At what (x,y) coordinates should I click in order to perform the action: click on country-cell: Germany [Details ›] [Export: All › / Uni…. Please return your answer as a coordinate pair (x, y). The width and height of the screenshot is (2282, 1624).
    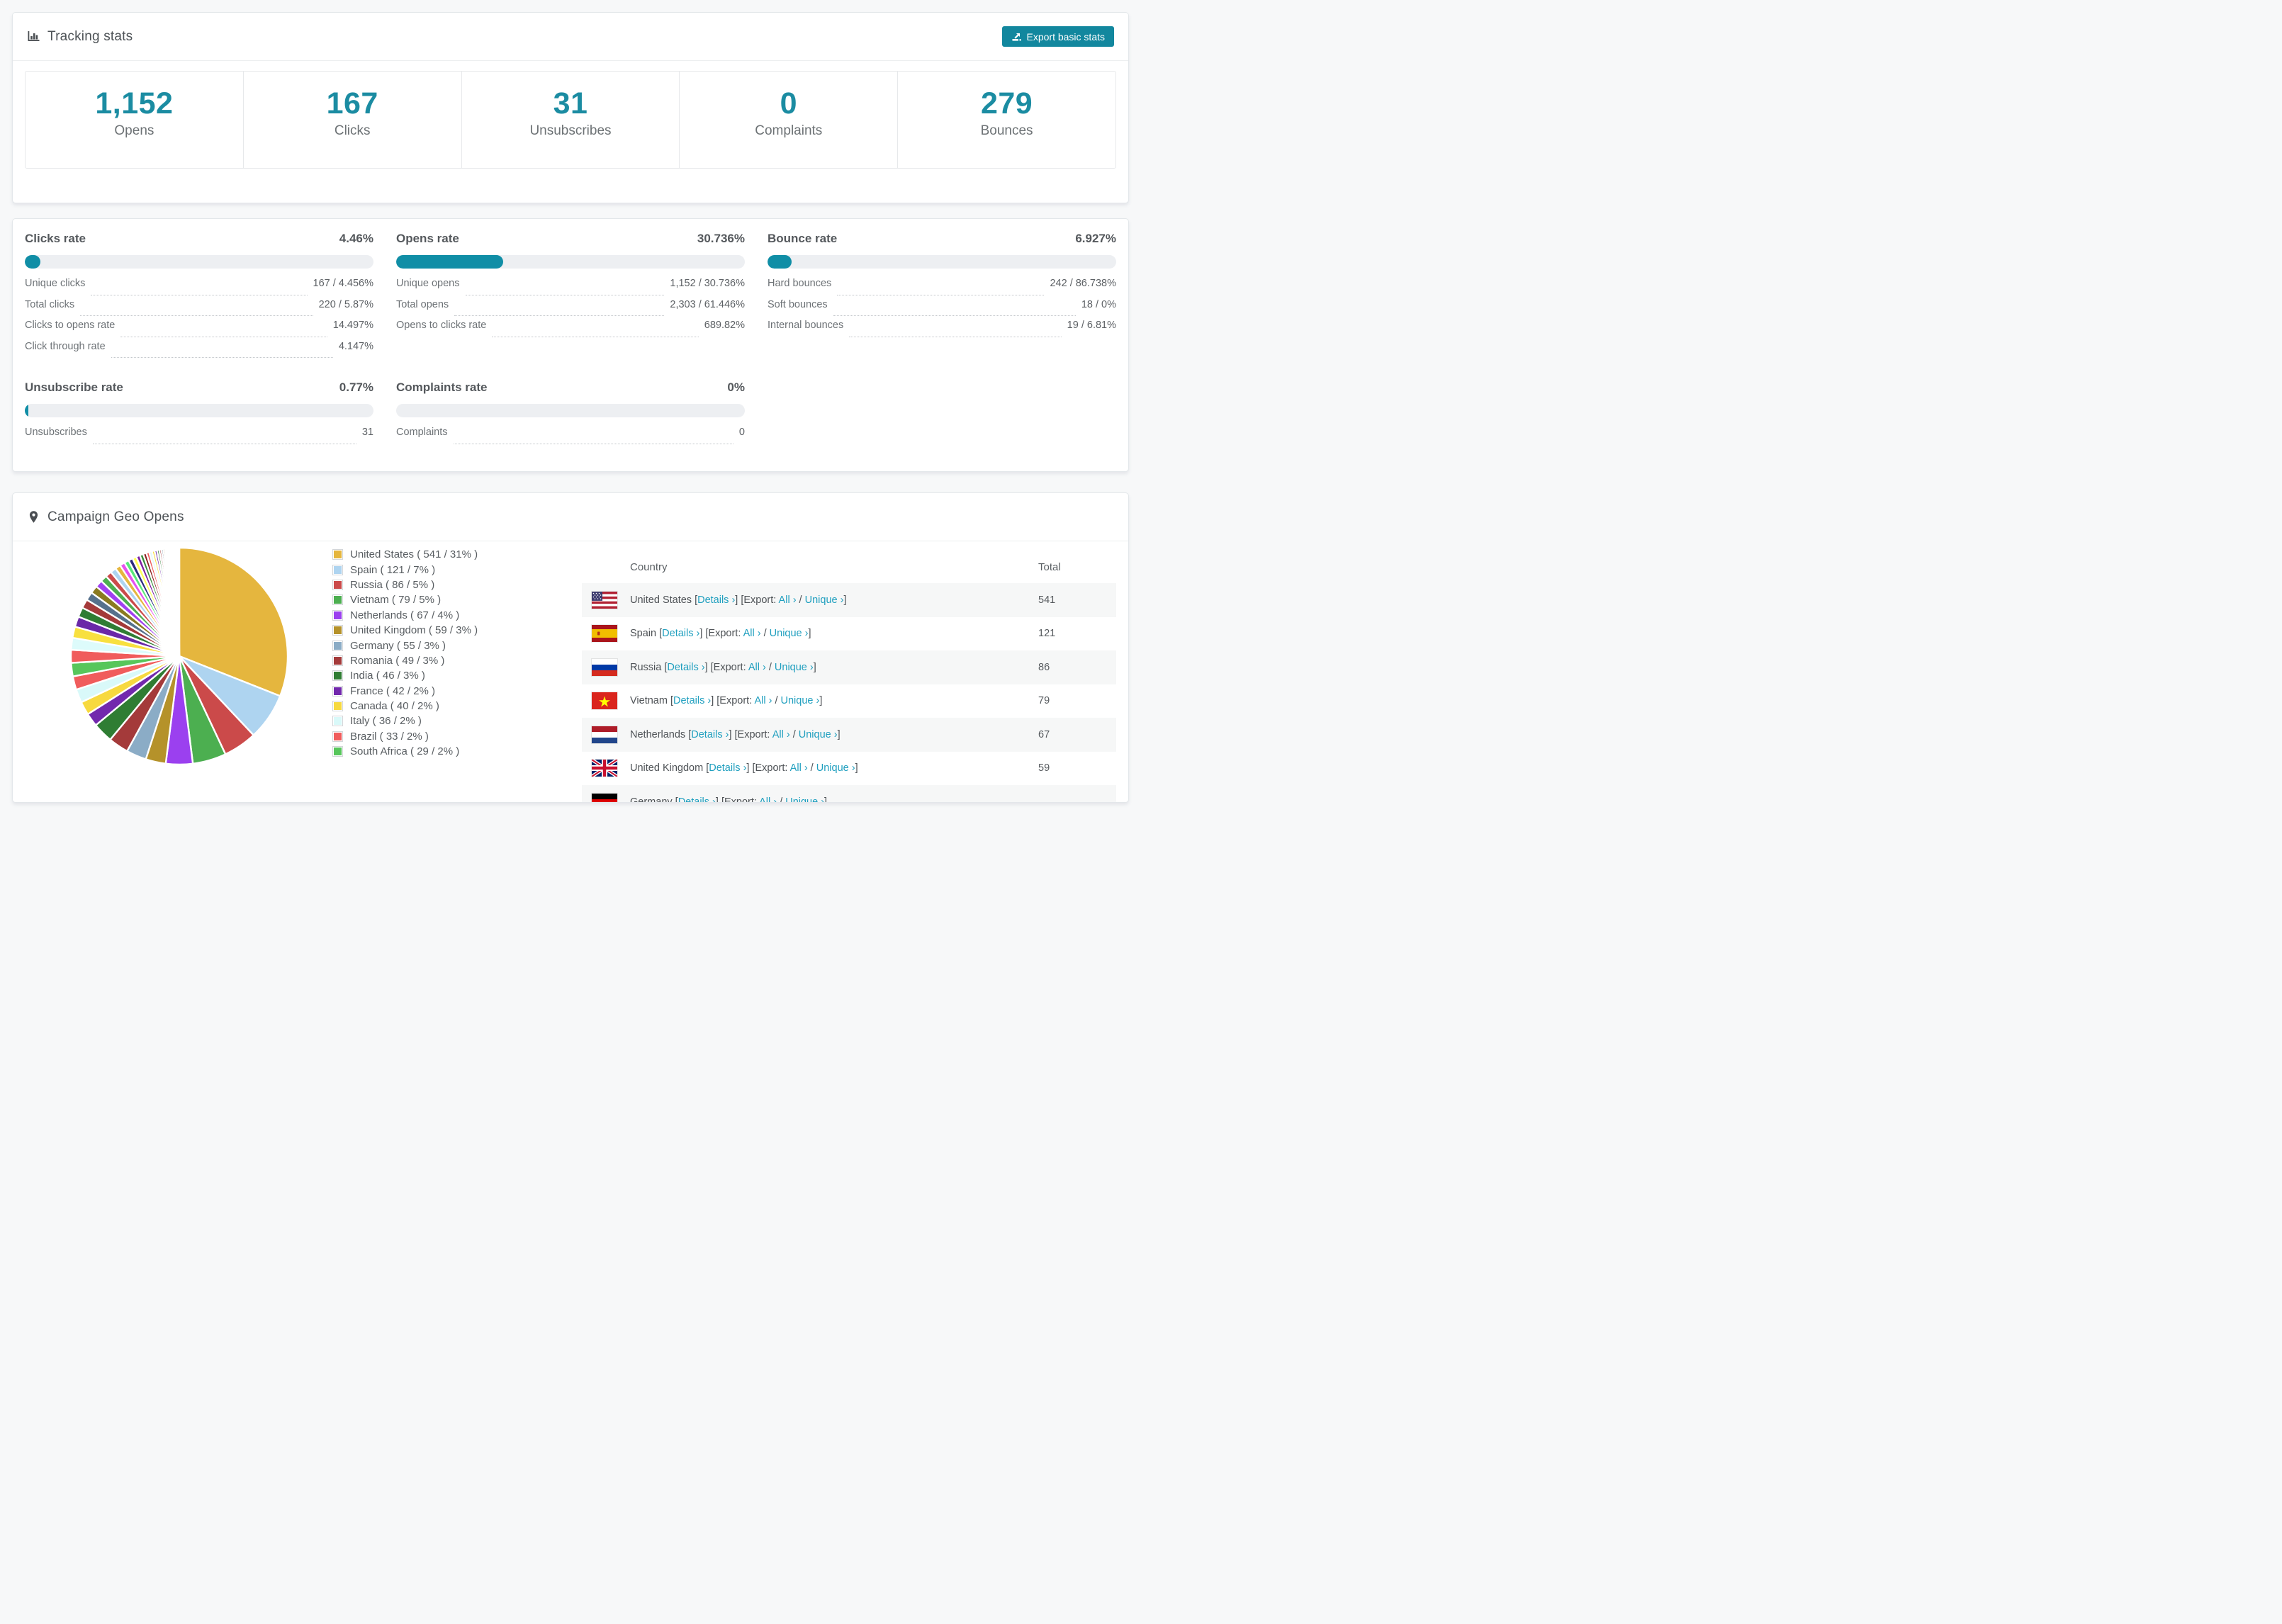
    Looking at the image, I should click on (834, 799).